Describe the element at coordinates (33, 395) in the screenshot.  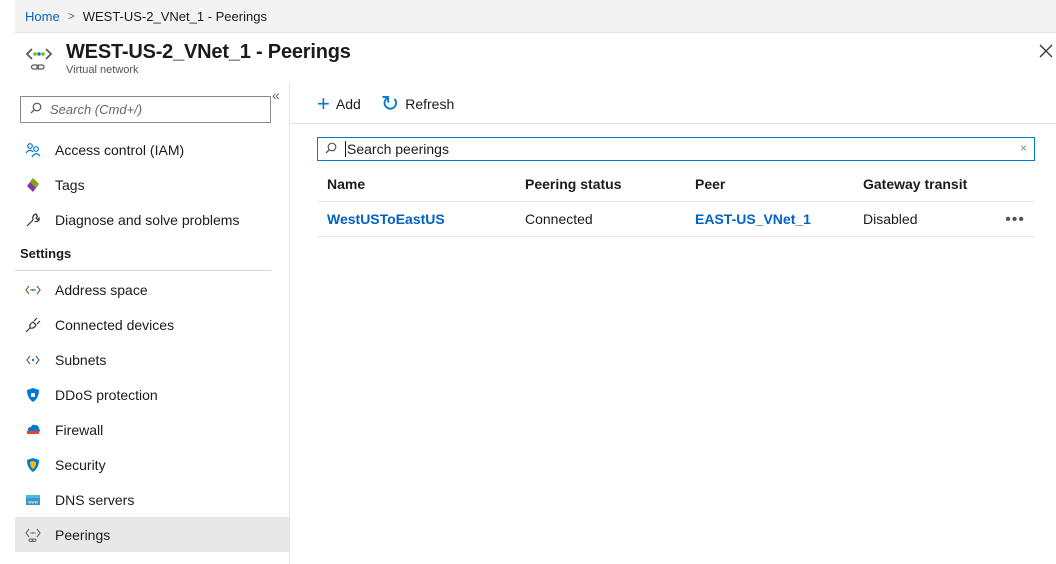
I see `shield-icon` at that location.